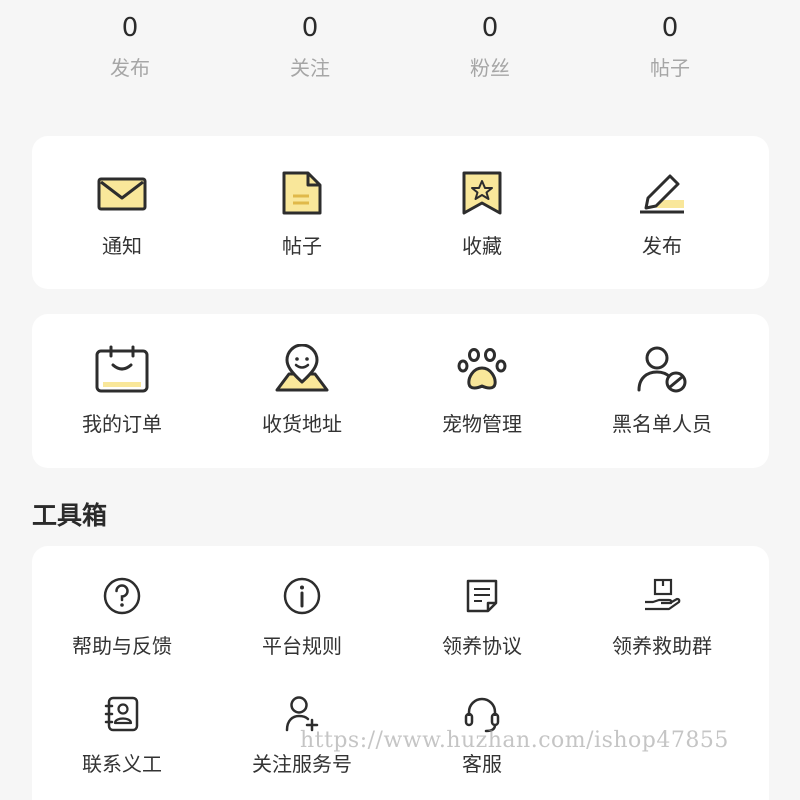  Describe the element at coordinates (121, 714) in the screenshot. I see `contact-card-icon` at that location.